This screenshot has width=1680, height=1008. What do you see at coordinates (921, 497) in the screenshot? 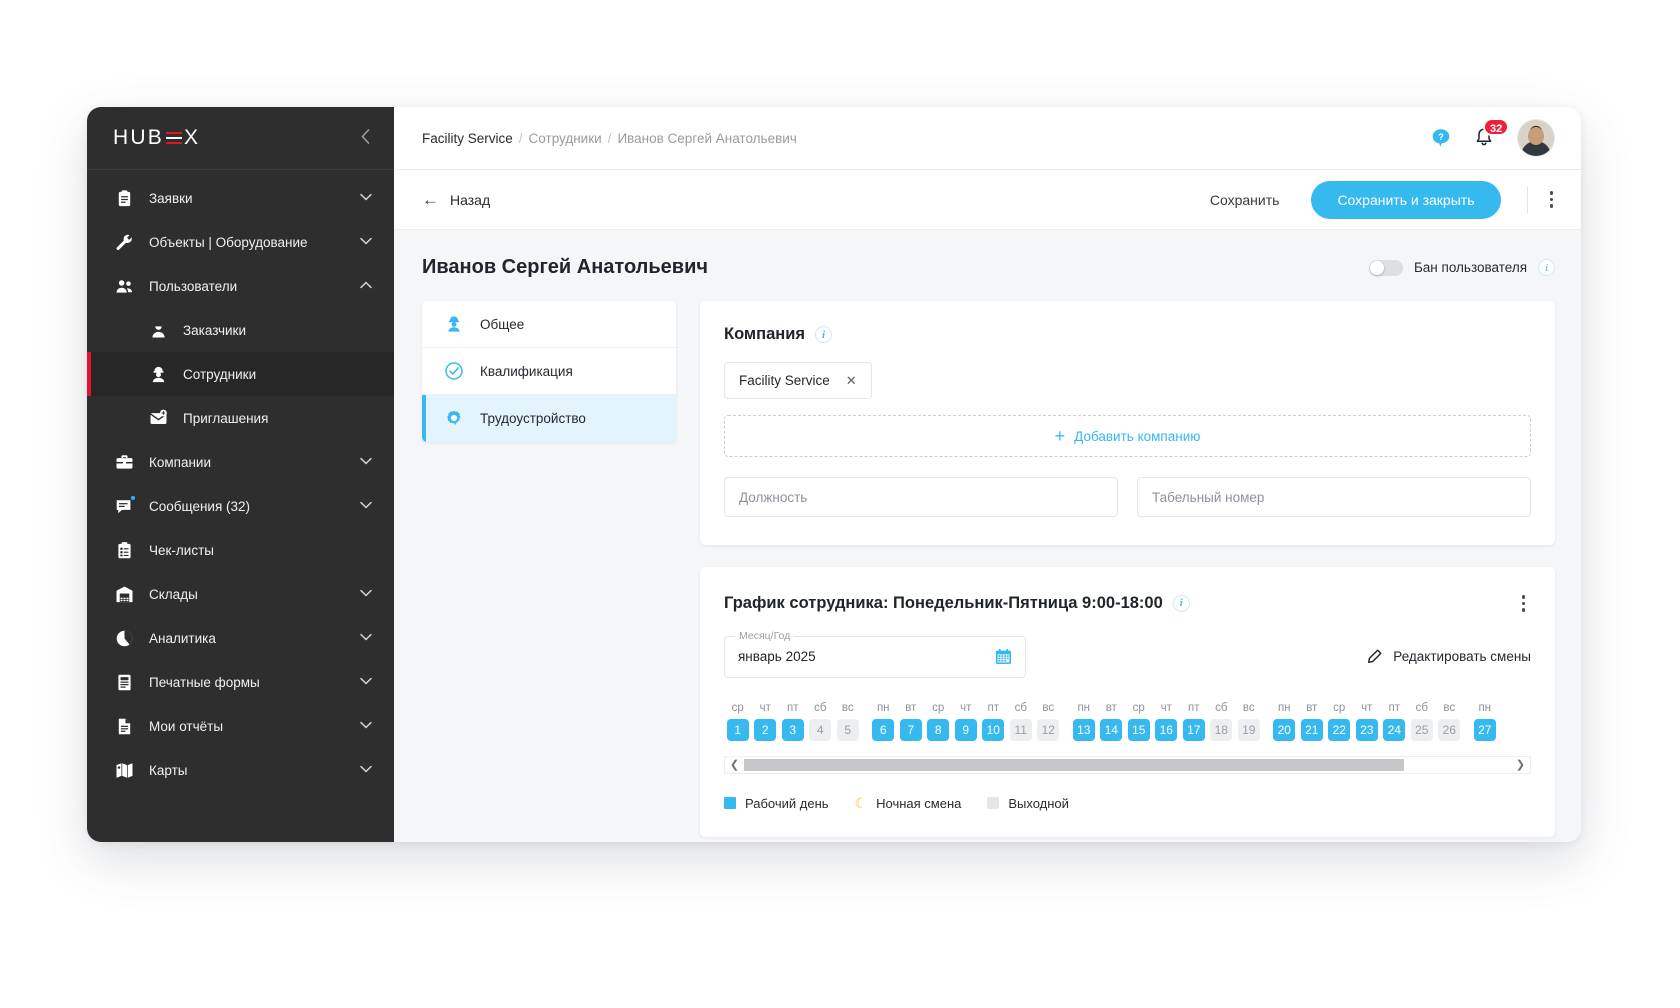
I see `position-field: Должность` at bounding box center [921, 497].